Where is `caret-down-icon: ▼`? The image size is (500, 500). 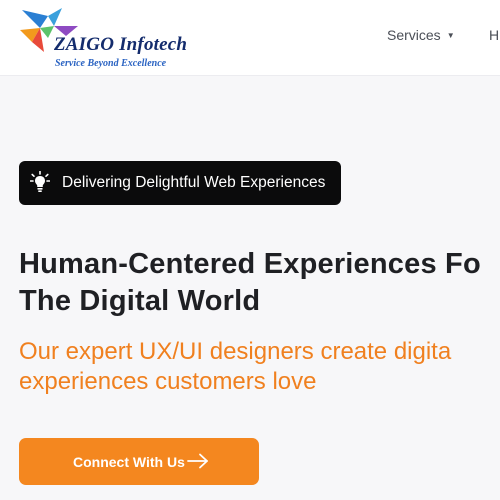 caret-down-icon: ▼ is located at coordinates (450, 35).